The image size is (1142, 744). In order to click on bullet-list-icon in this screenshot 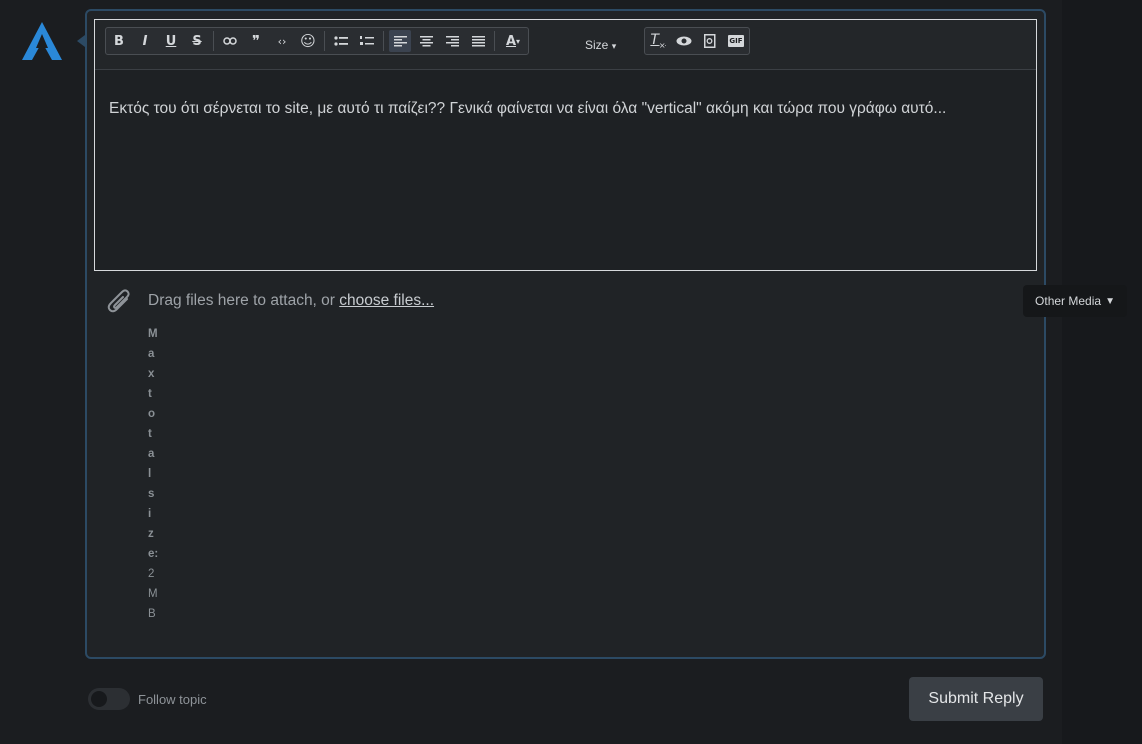, I will do `click(341, 41)`.